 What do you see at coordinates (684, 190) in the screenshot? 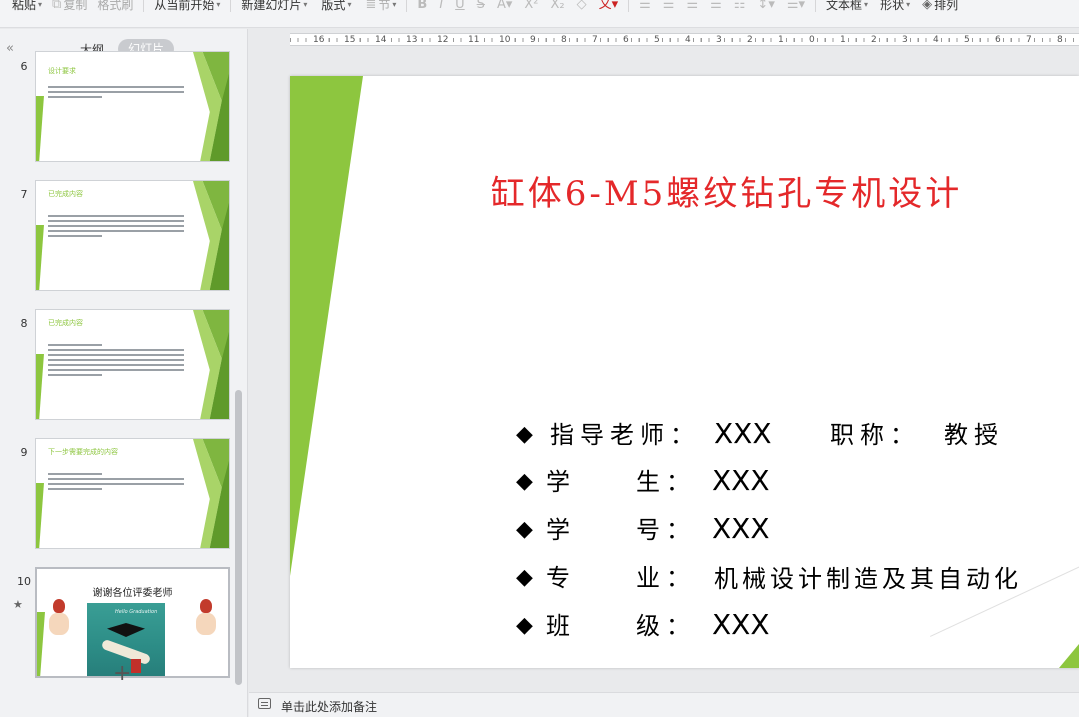
I see `slide-title: 缸体6-M5螺纹钻孔专机设计` at bounding box center [684, 190].